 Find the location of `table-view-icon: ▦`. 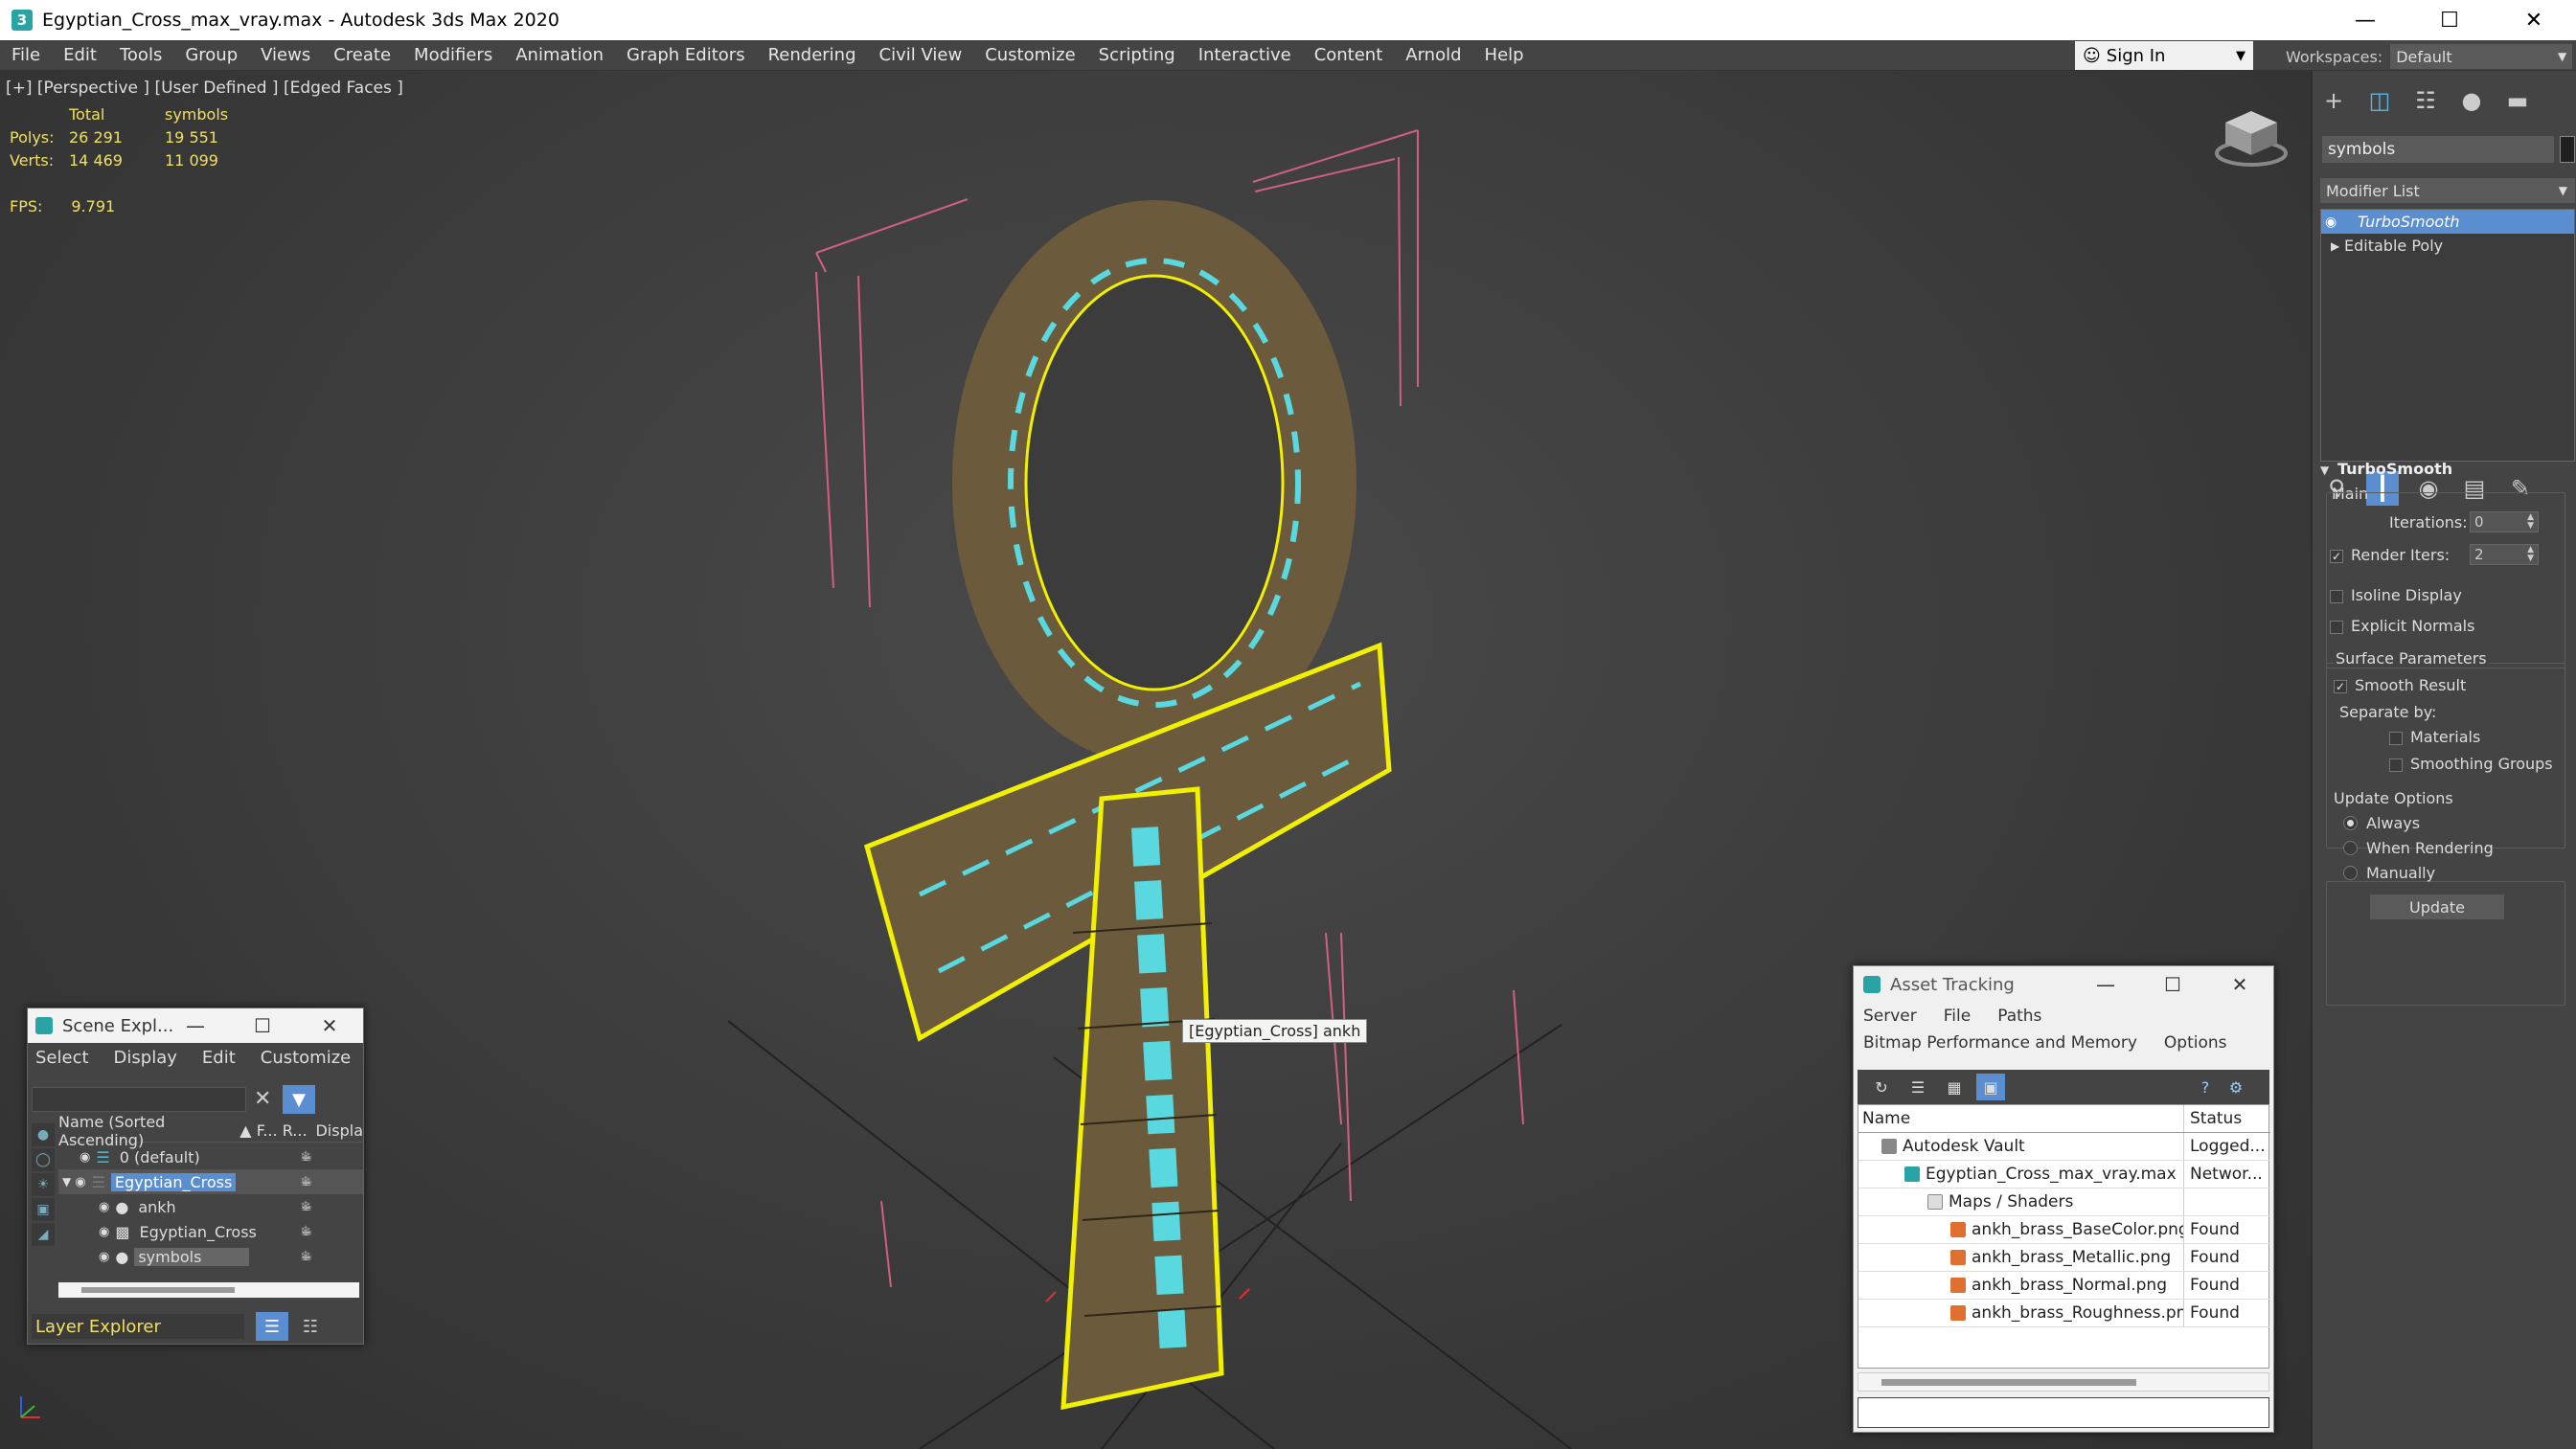

table-view-icon: ▦ is located at coordinates (1954, 1087).